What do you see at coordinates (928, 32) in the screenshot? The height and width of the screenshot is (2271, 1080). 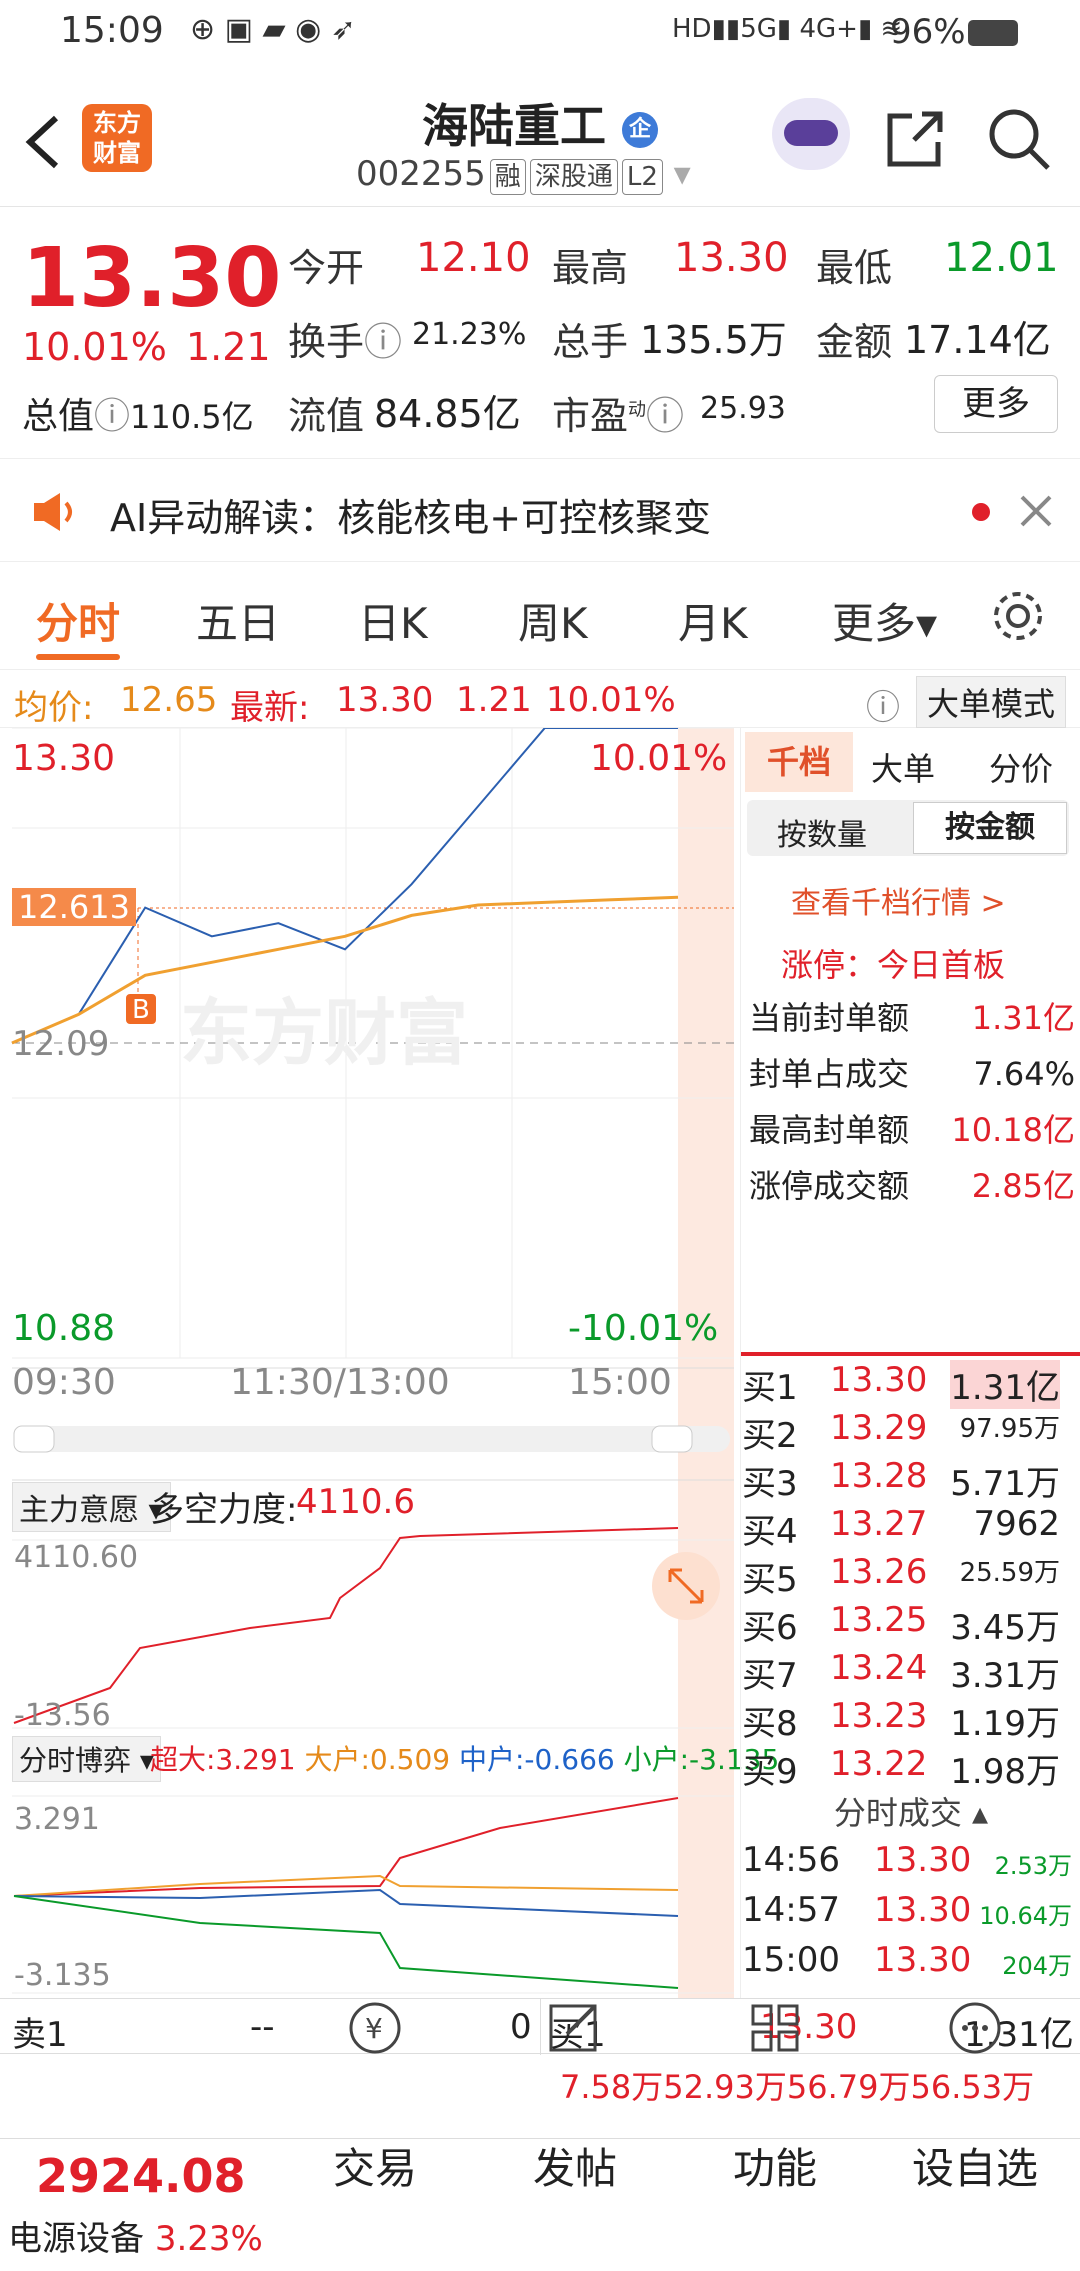 I see `battery-level: 96%` at bounding box center [928, 32].